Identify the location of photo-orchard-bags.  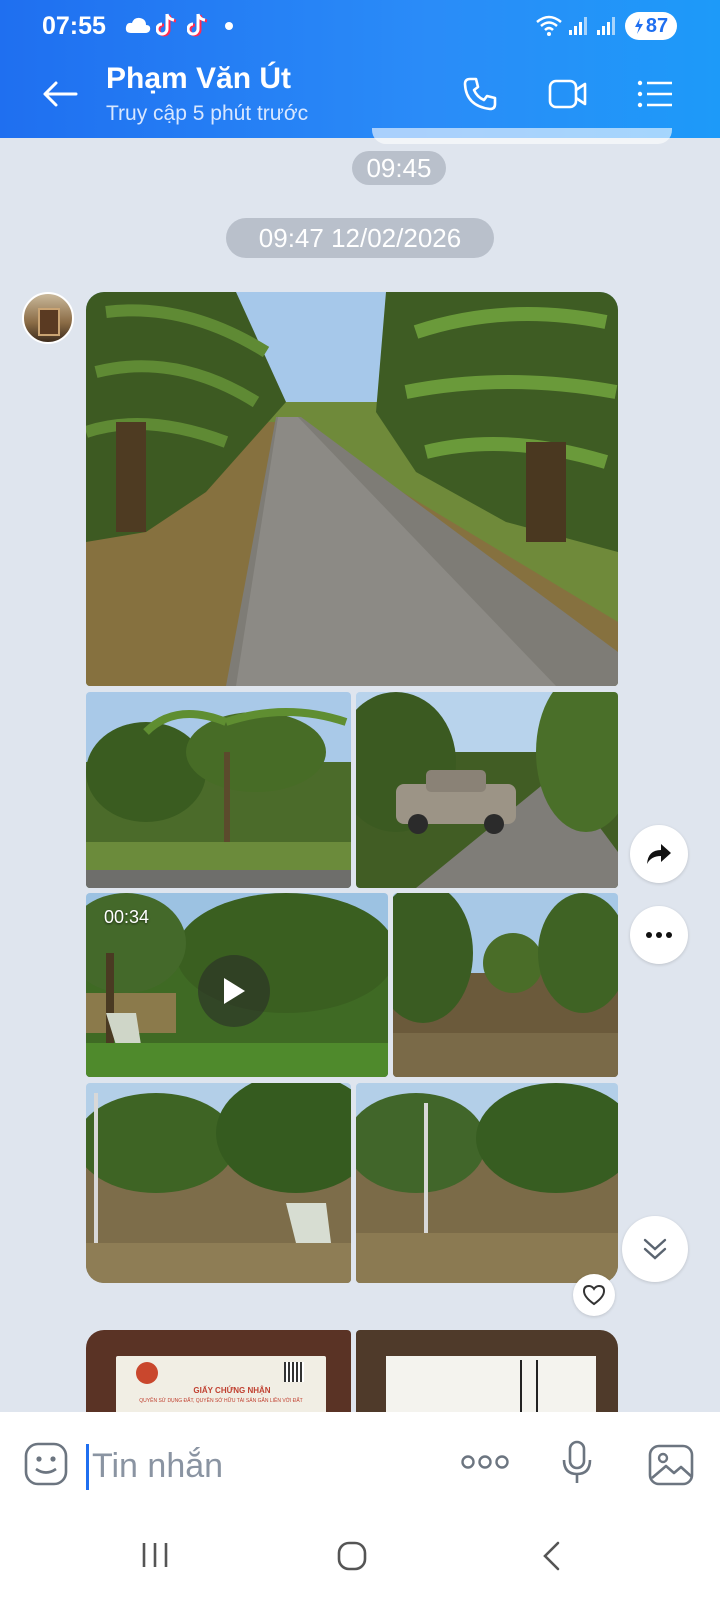
(218, 1183).